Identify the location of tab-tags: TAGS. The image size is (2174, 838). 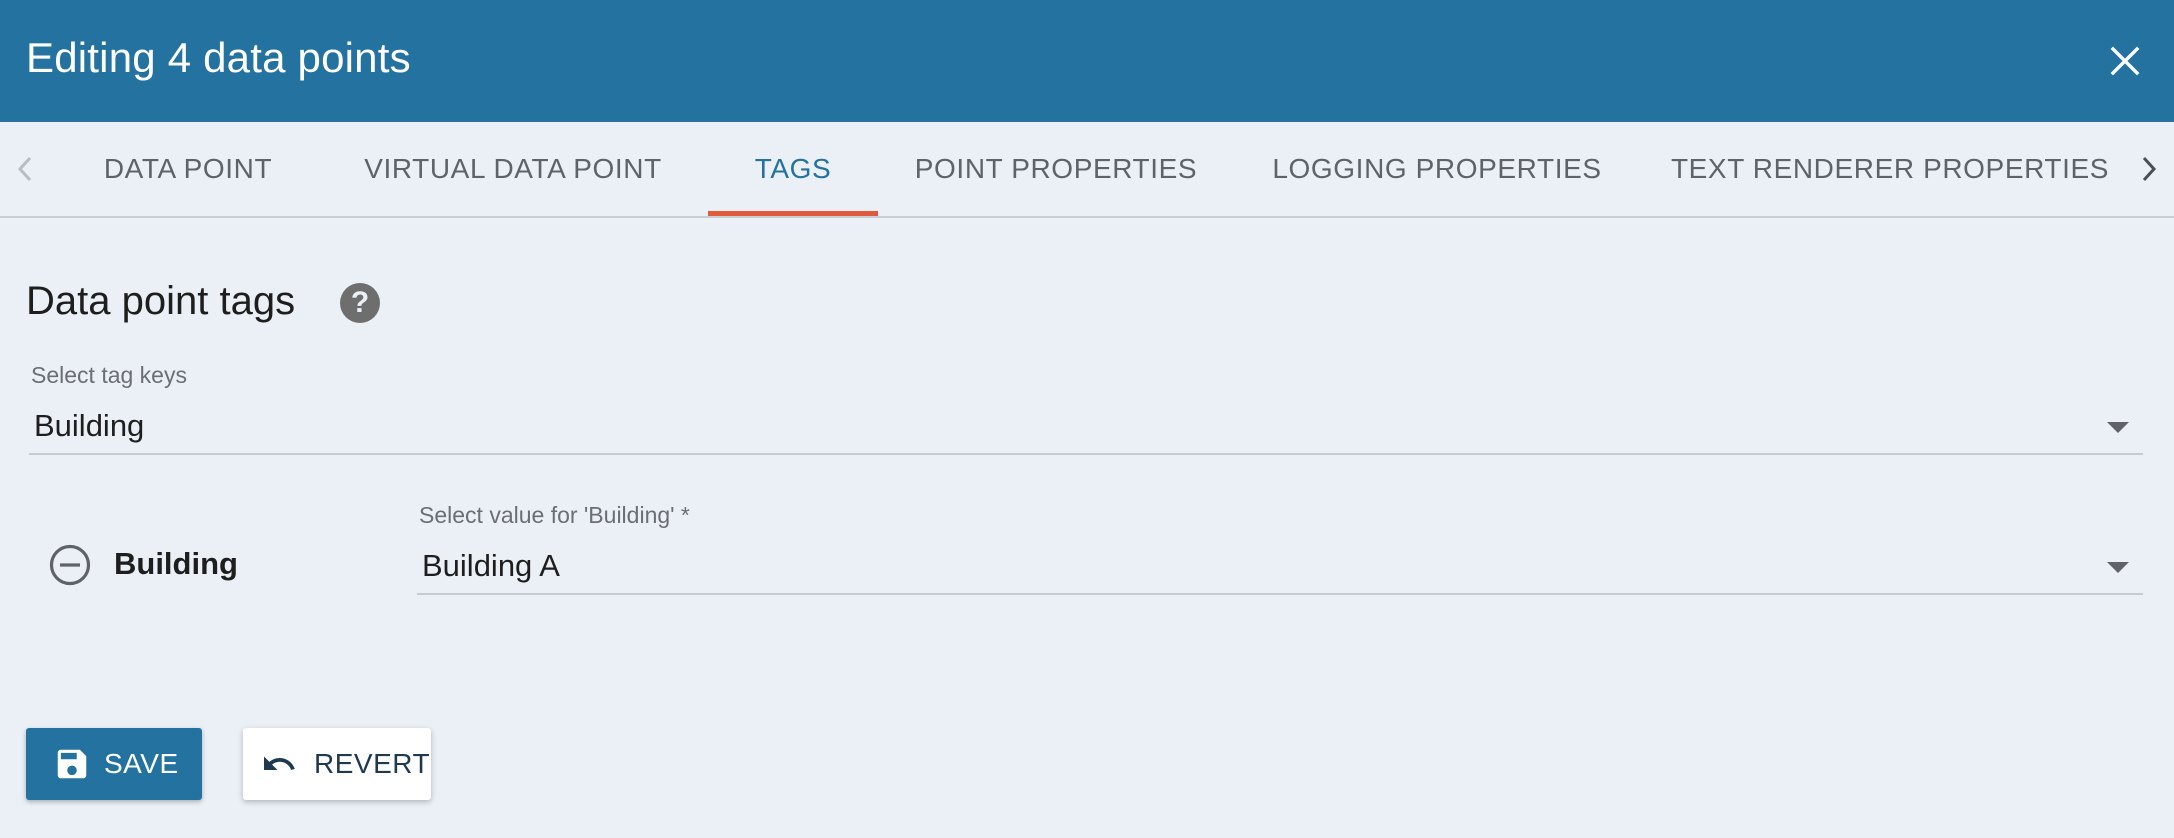
(793, 169).